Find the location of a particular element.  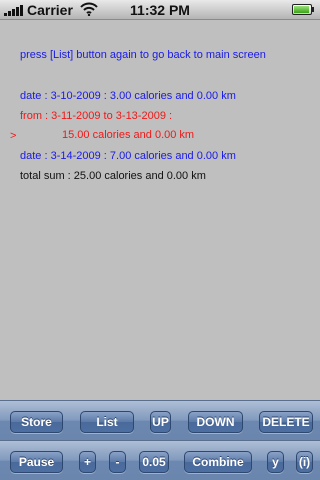

status-bar: Carrier 11:32 PM is located at coordinates (160, 10).